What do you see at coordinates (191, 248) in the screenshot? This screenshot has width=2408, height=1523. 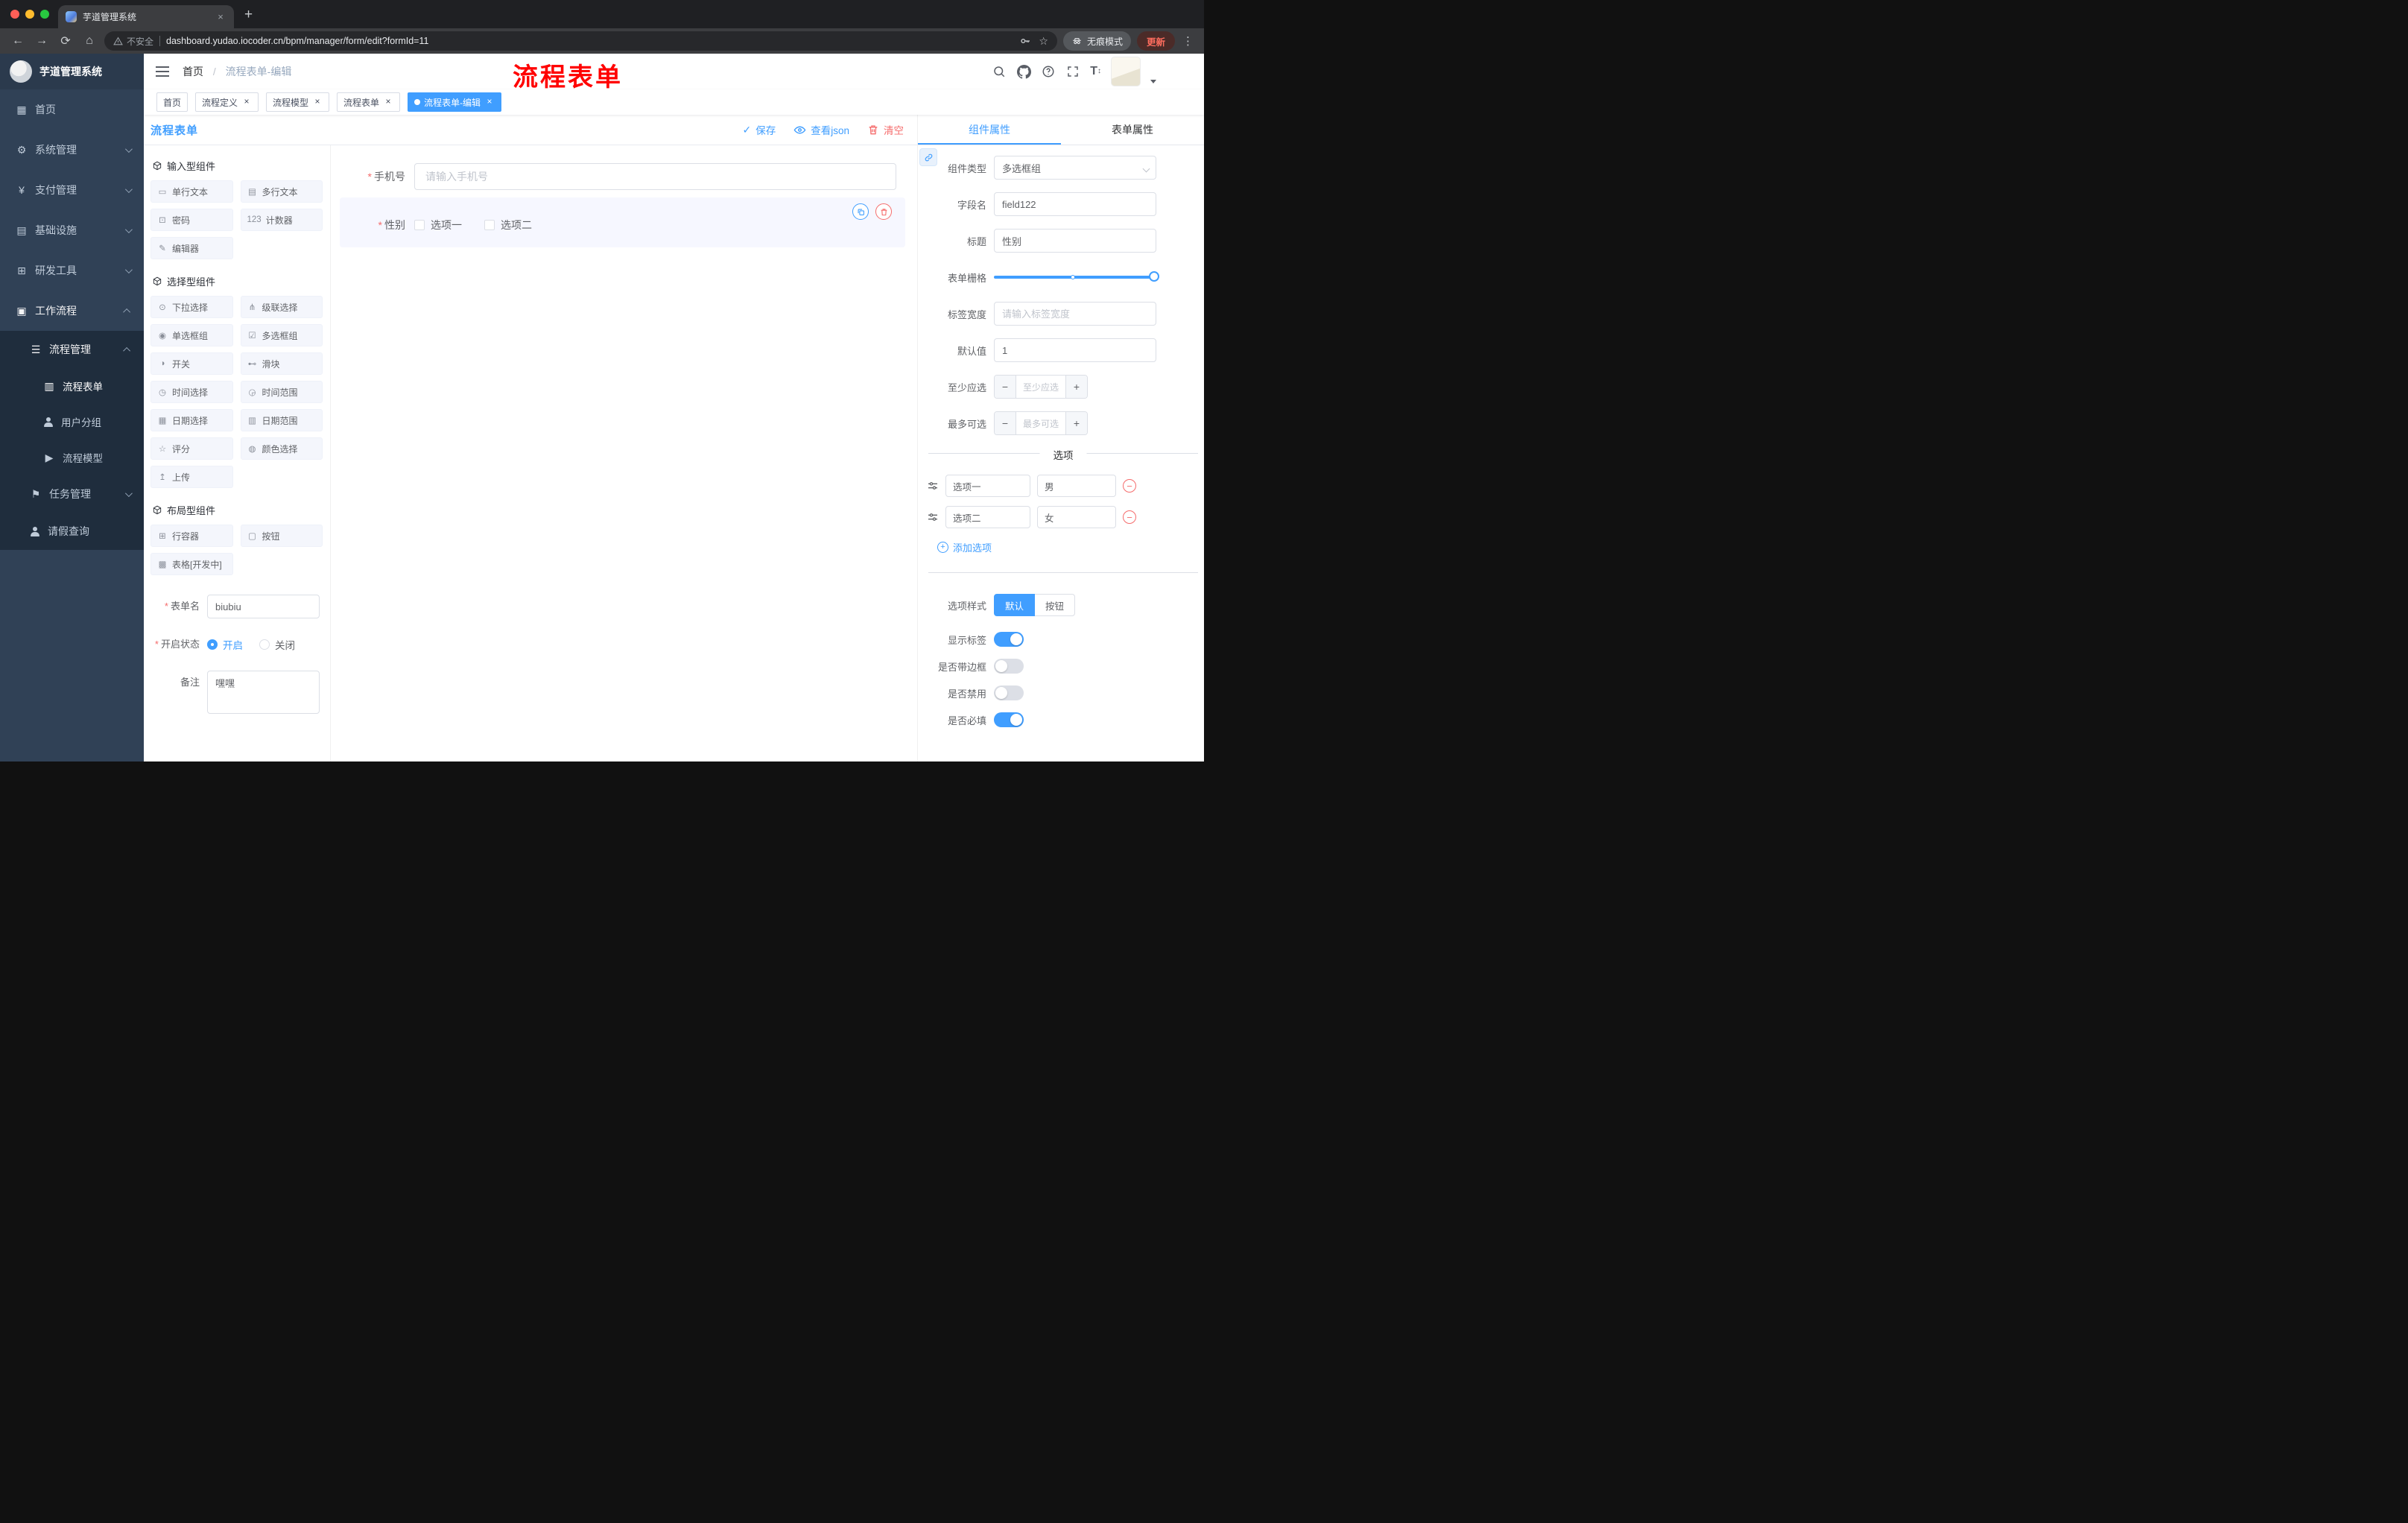 I see `component-editor: ✎ 编辑器` at bounding box center [191, 248].